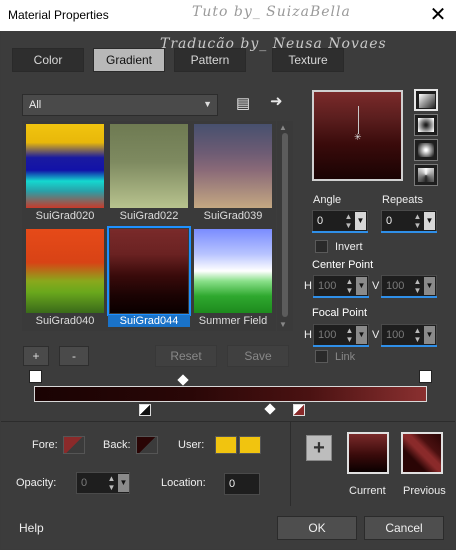 Image resolution: width=456 pixels, height=550 pixels. I want to click on remove-gradient-button: -, so click(74, 356).